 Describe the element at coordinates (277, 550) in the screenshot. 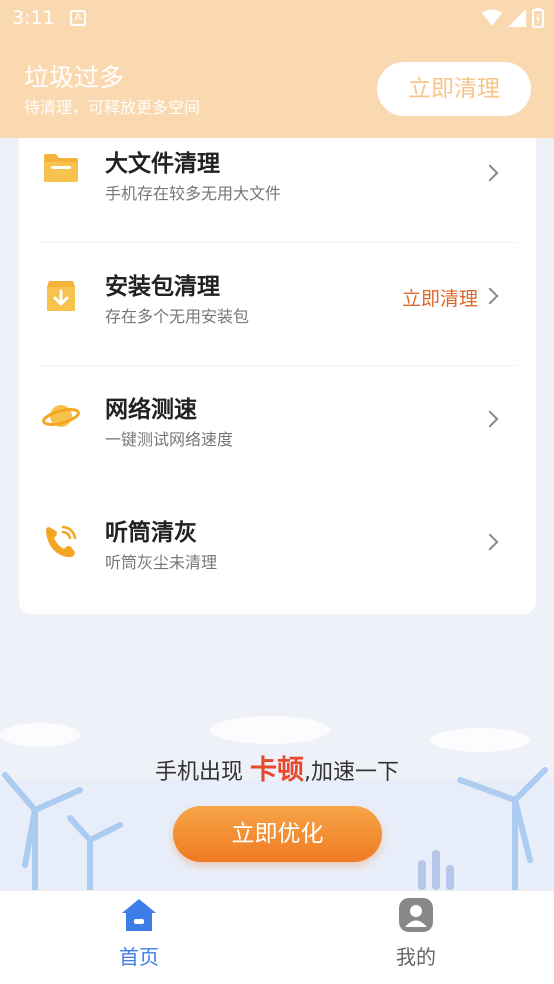

I see `list-item-earpiece-cleaning: 听筒清灰 听筒灰尘未清理` at that location.